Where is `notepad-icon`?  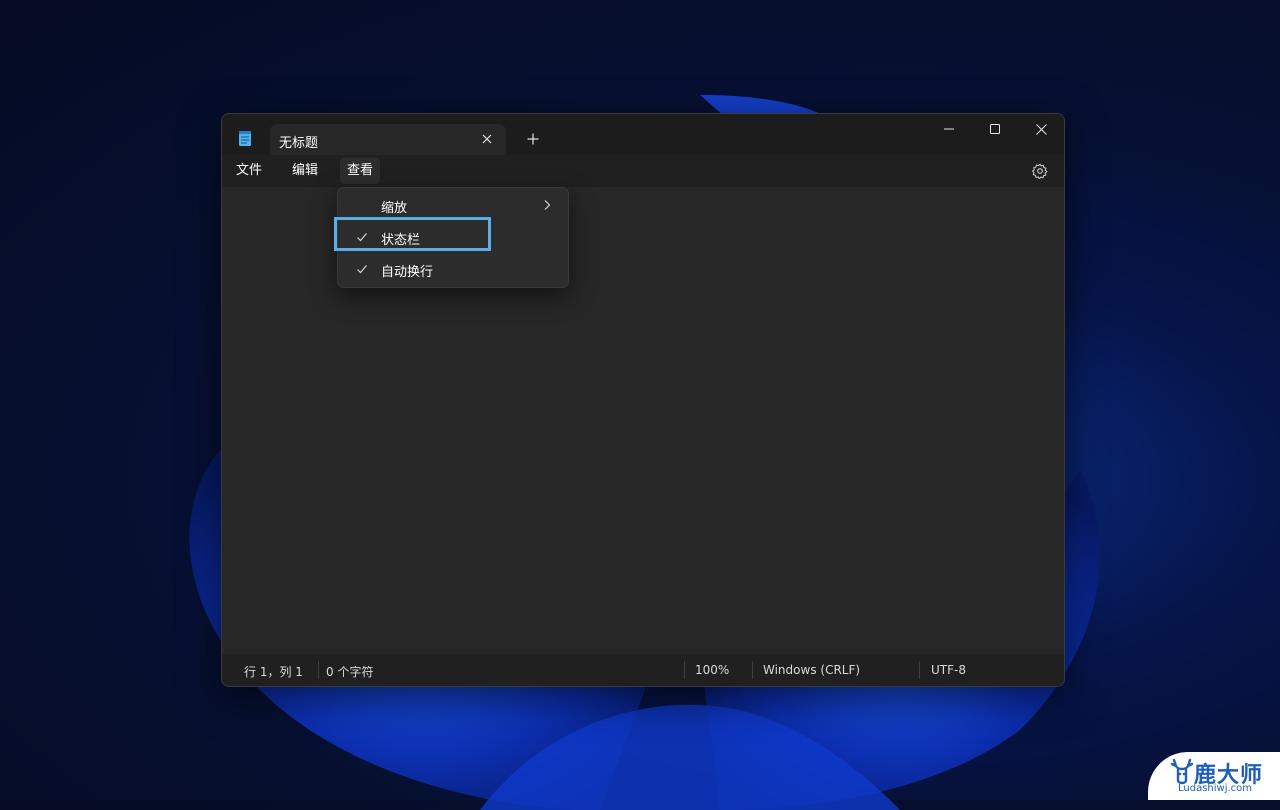 notepad-icon is located at coordinates (245, 138).